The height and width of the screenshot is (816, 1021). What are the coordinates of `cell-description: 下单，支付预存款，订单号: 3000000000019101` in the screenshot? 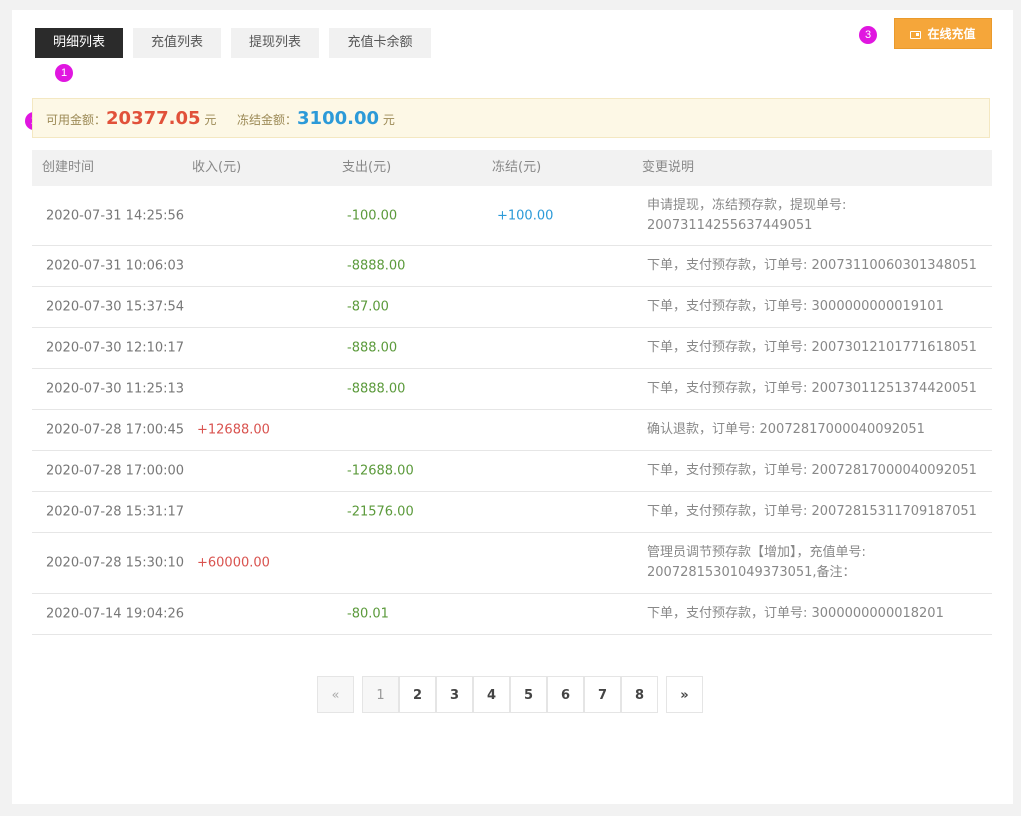 It's located at (795, 306).